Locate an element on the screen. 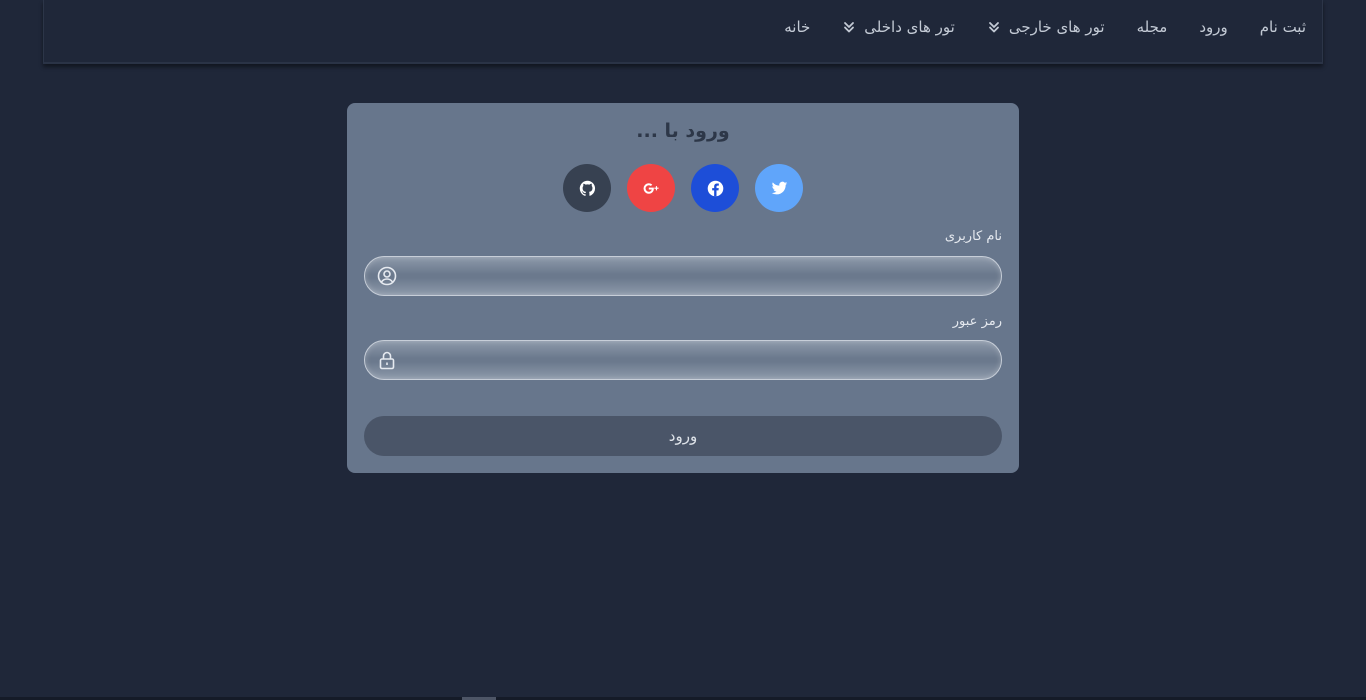 Image resolution: width=1366 pixels, height=700 pixels. nav-item-label: ورود is located at coordinates (1213, 27).